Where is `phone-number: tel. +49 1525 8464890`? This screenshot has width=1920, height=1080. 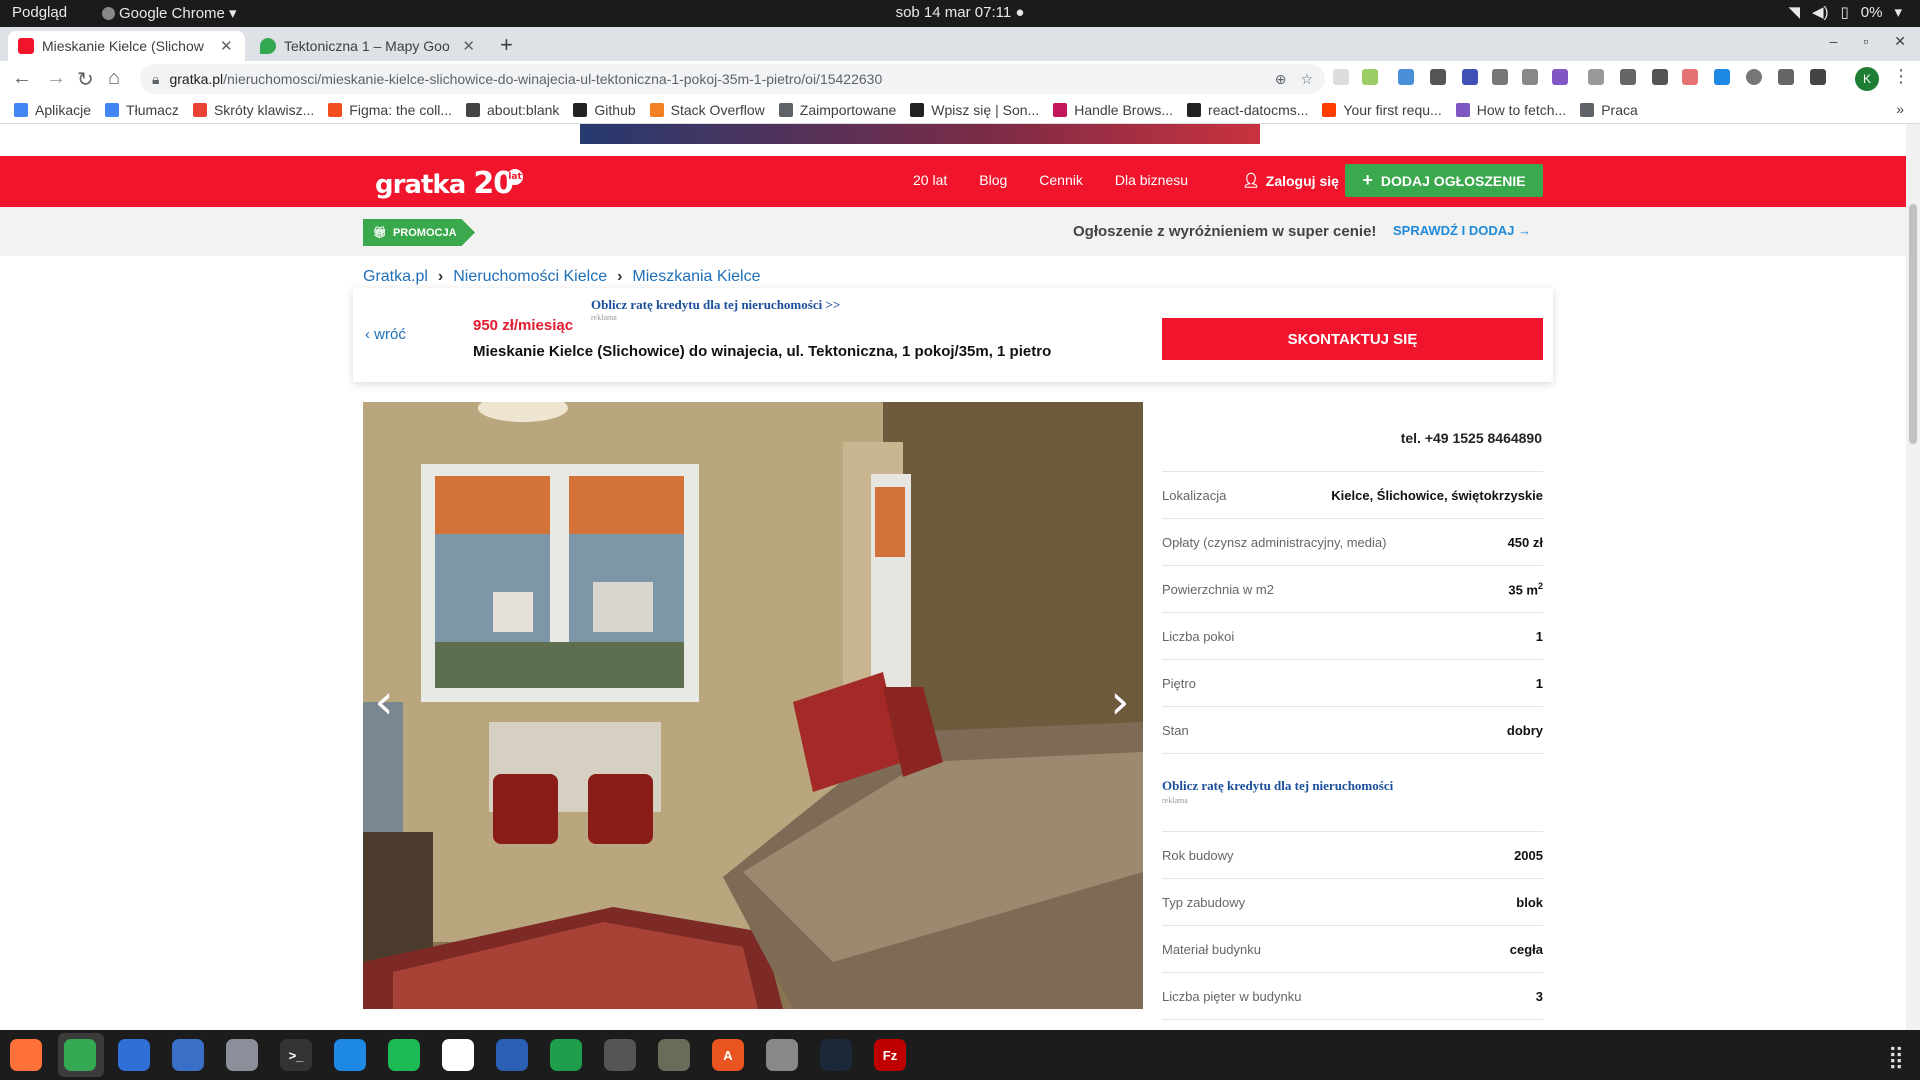
phone-number: tel. +49 1525 8464890 is located at coordinates (1352, 438).